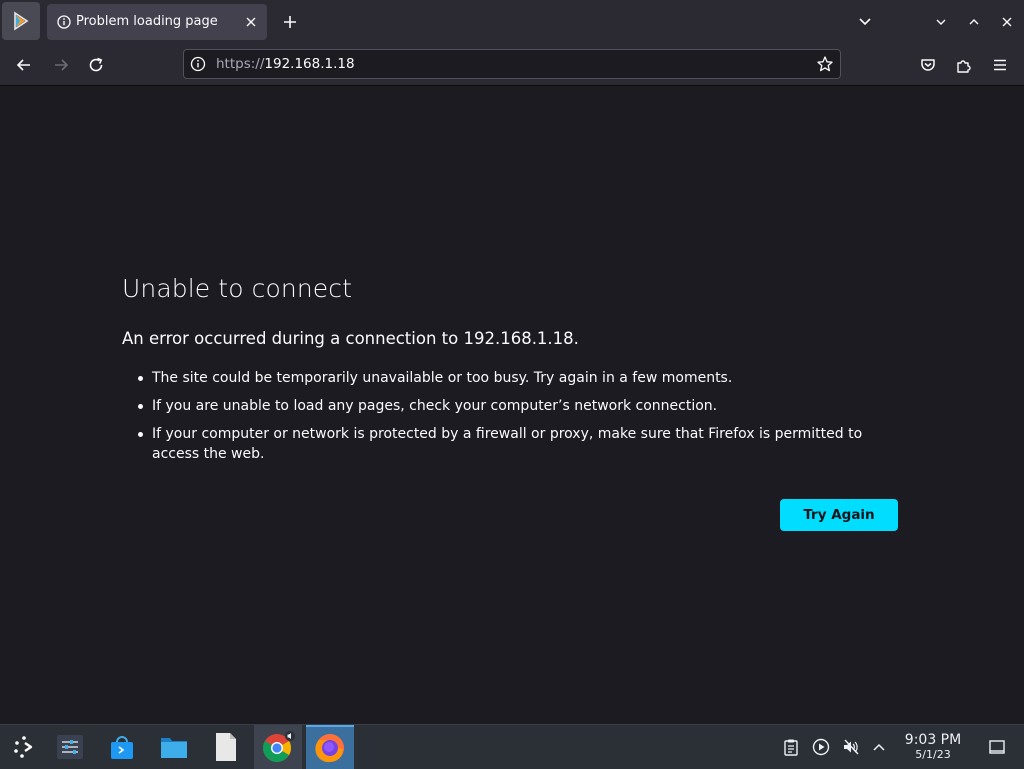  I want to click on bookmark-star-icon, so click(825, 64).